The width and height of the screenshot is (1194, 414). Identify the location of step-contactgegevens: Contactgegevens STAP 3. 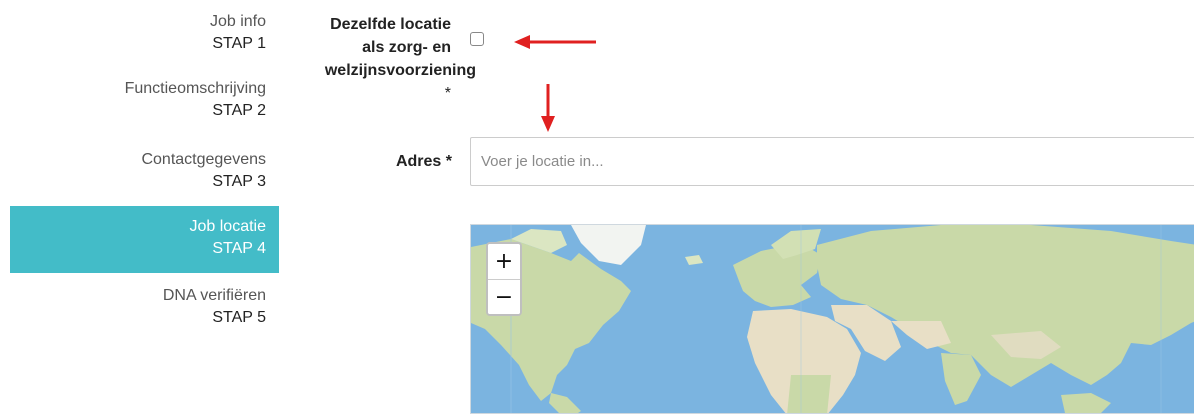
(144, 171).